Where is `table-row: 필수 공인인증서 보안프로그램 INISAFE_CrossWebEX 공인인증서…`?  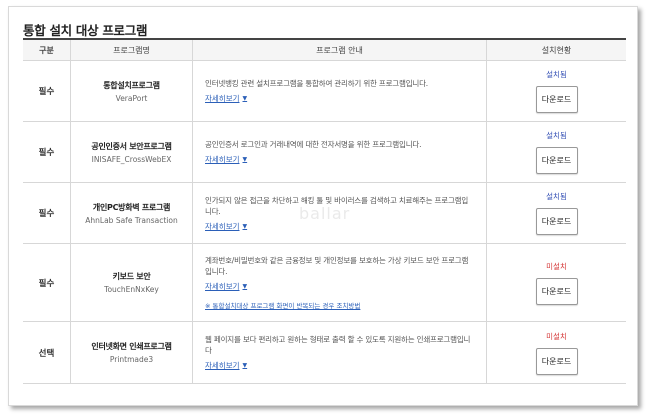 table-row: 필수 공인인증서 보안프로그램 INISAFE_CrossWebEX 공인인증서… is located at coordinates (324, 152).